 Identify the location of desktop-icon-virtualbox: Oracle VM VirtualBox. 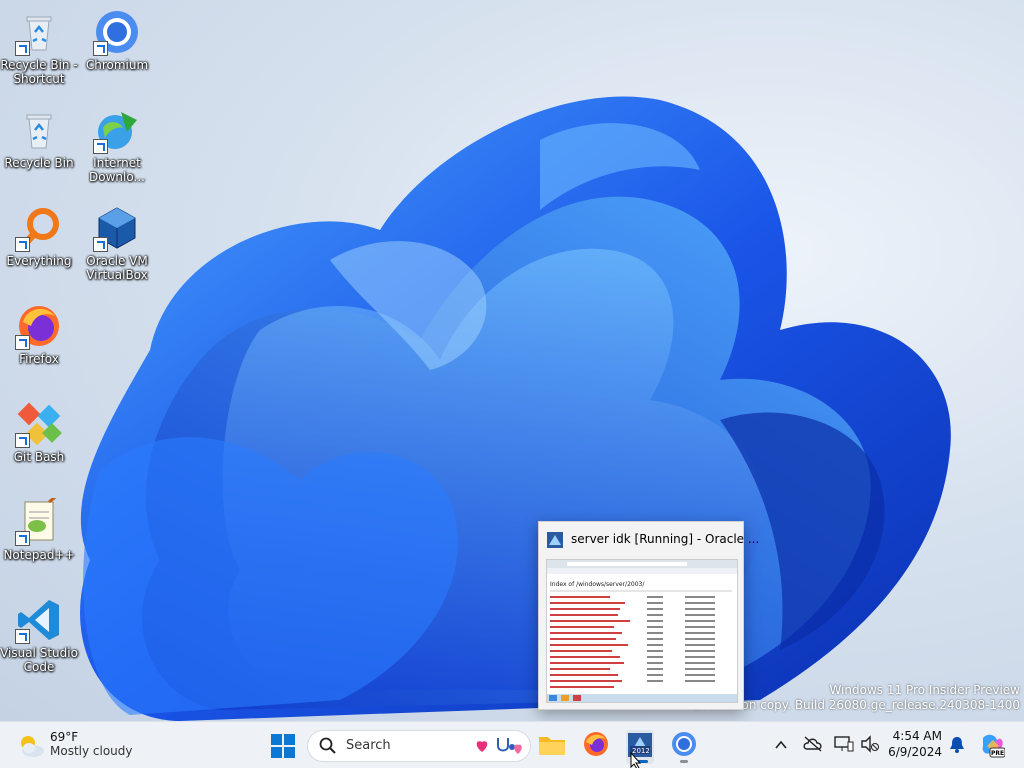
(117, 243).